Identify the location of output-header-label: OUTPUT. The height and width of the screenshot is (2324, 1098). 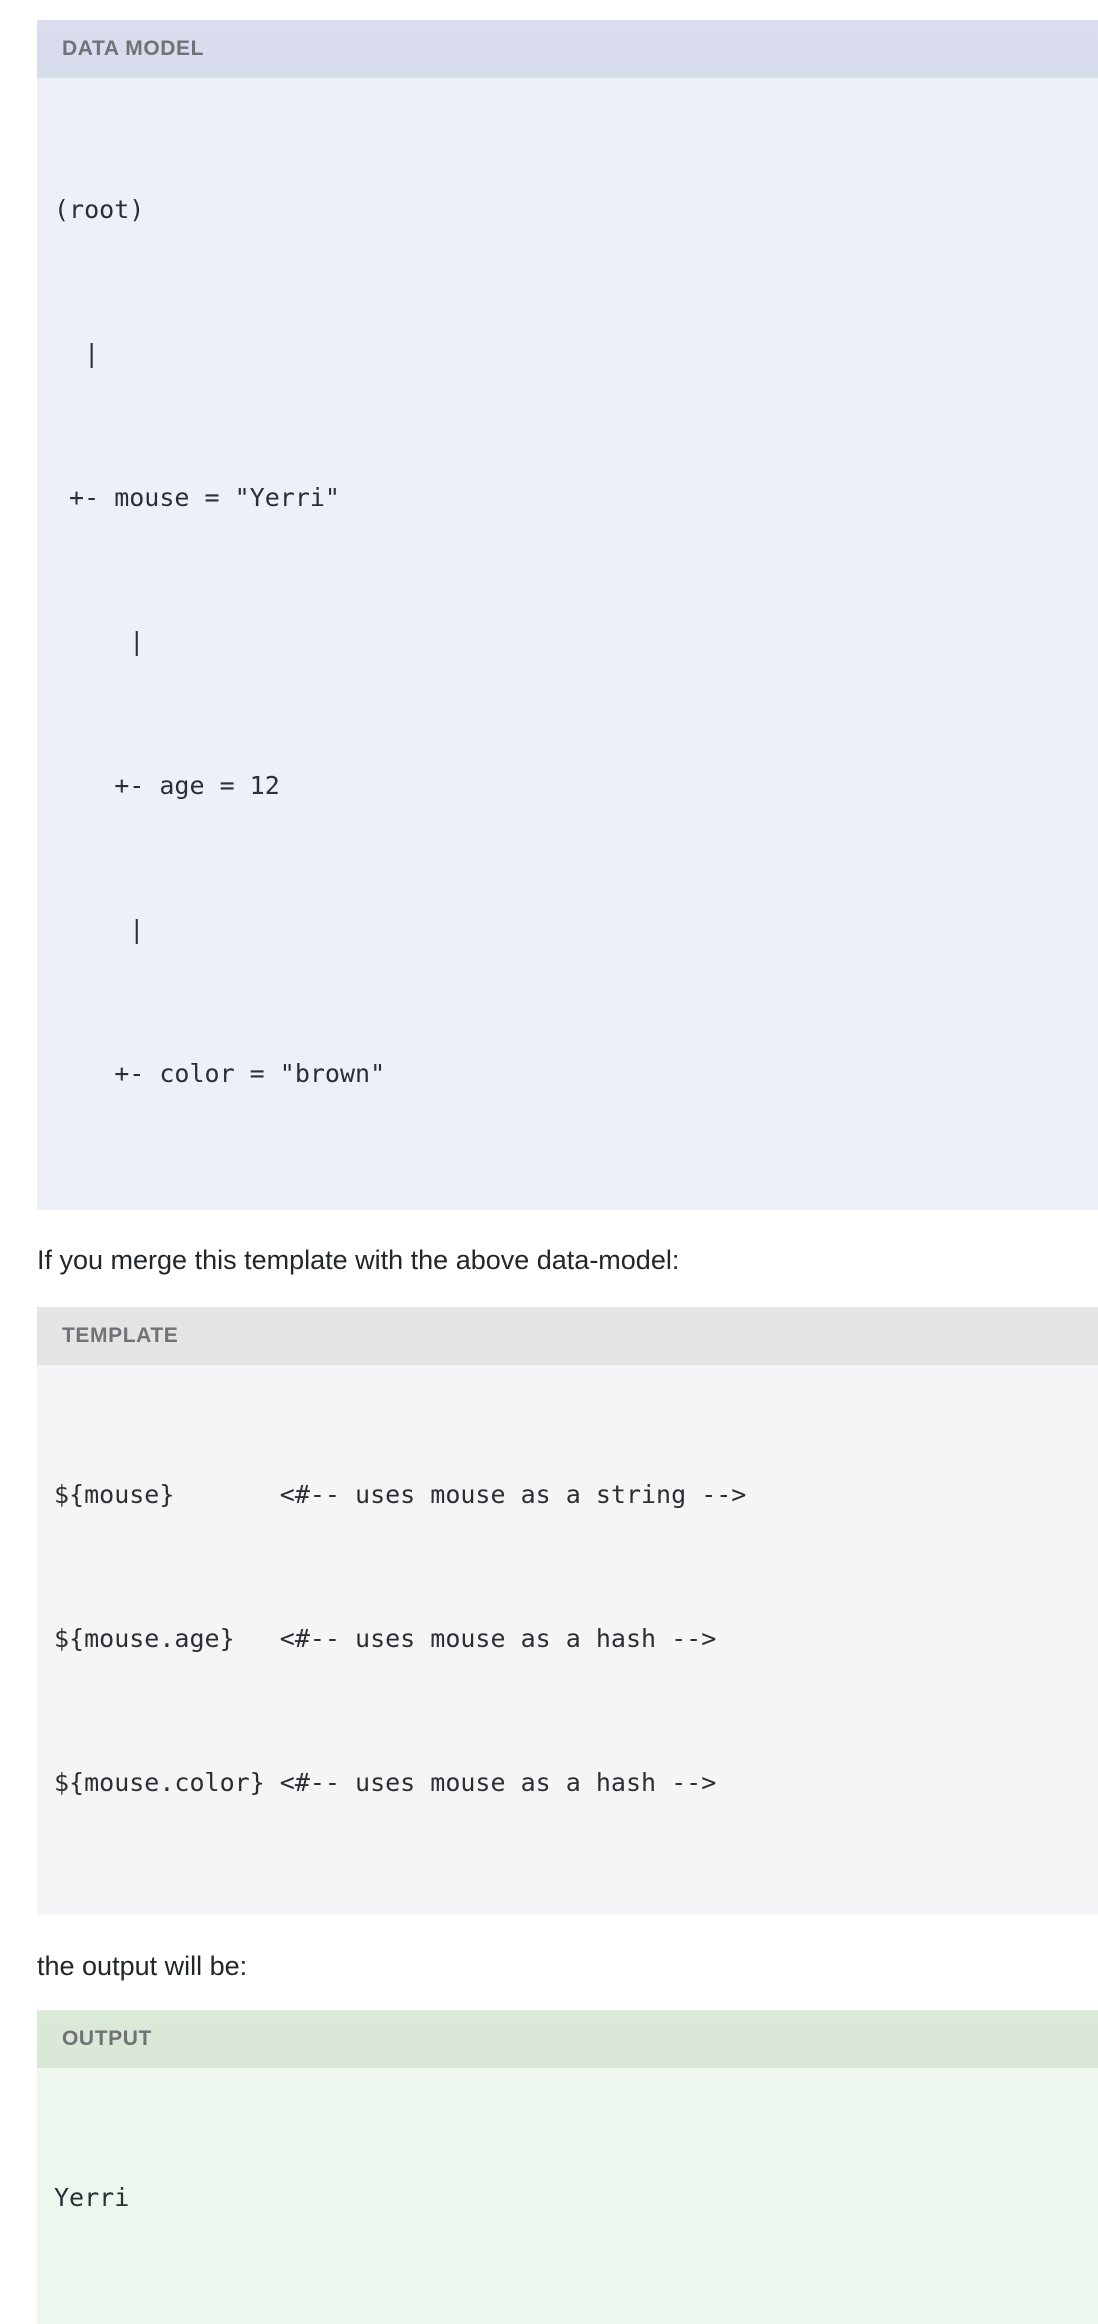
(107, 2038).